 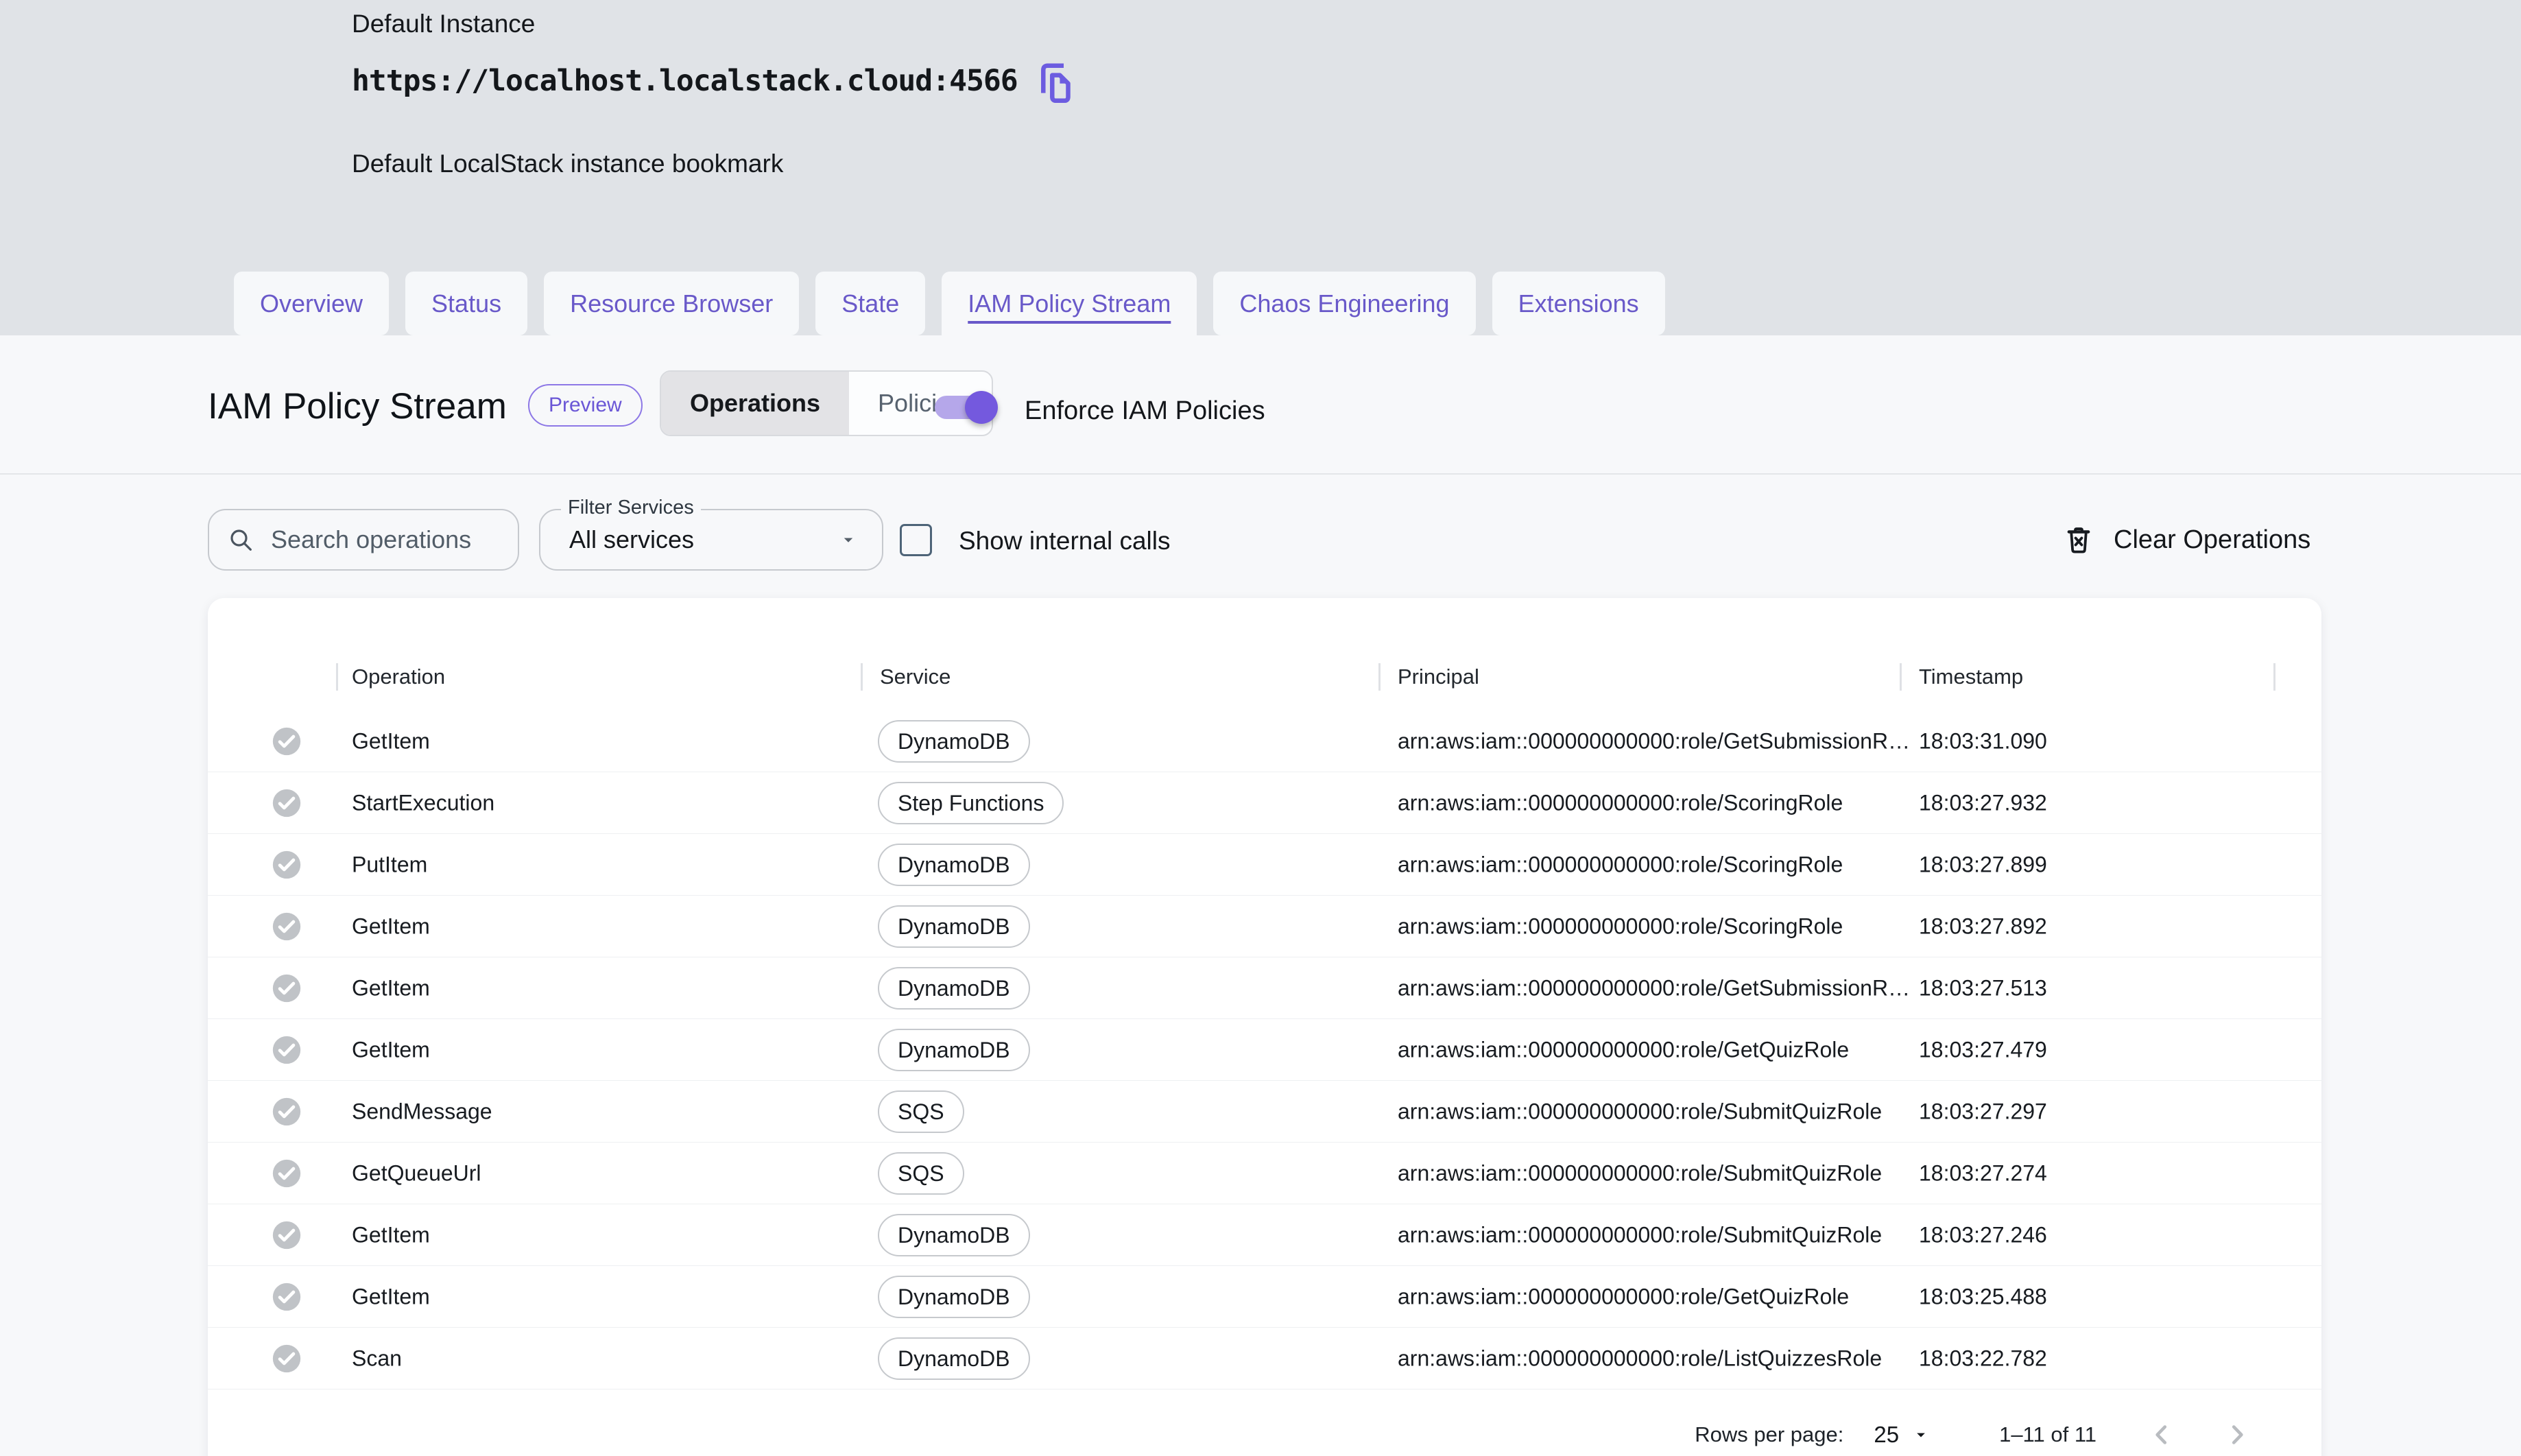 I want to click on tab-overview: Overview, so click(x=312, y=303).